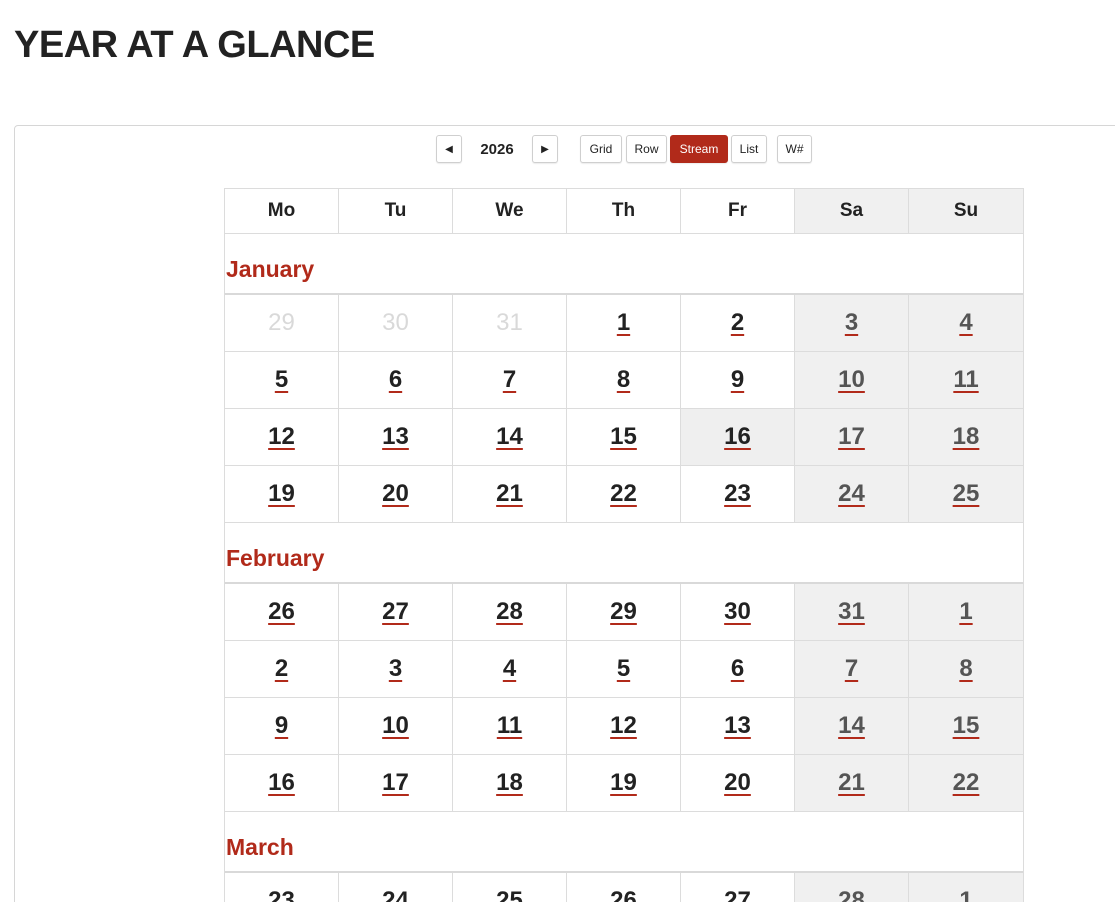 Image resolution: width=1115 pixels, height=902 pixels. I want to click on day-link: 28, so click(509, 612).